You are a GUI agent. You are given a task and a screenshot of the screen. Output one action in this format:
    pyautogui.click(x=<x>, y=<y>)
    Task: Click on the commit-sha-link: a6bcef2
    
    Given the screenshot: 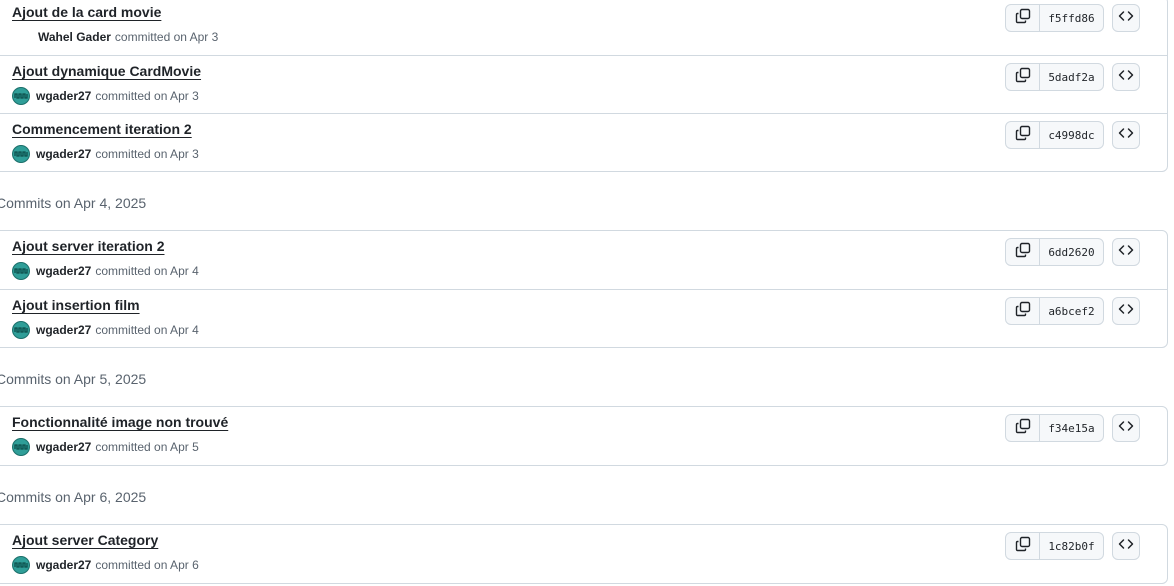 What is the action you would take?
    pyautogui.click(x=1071, y=311)
    